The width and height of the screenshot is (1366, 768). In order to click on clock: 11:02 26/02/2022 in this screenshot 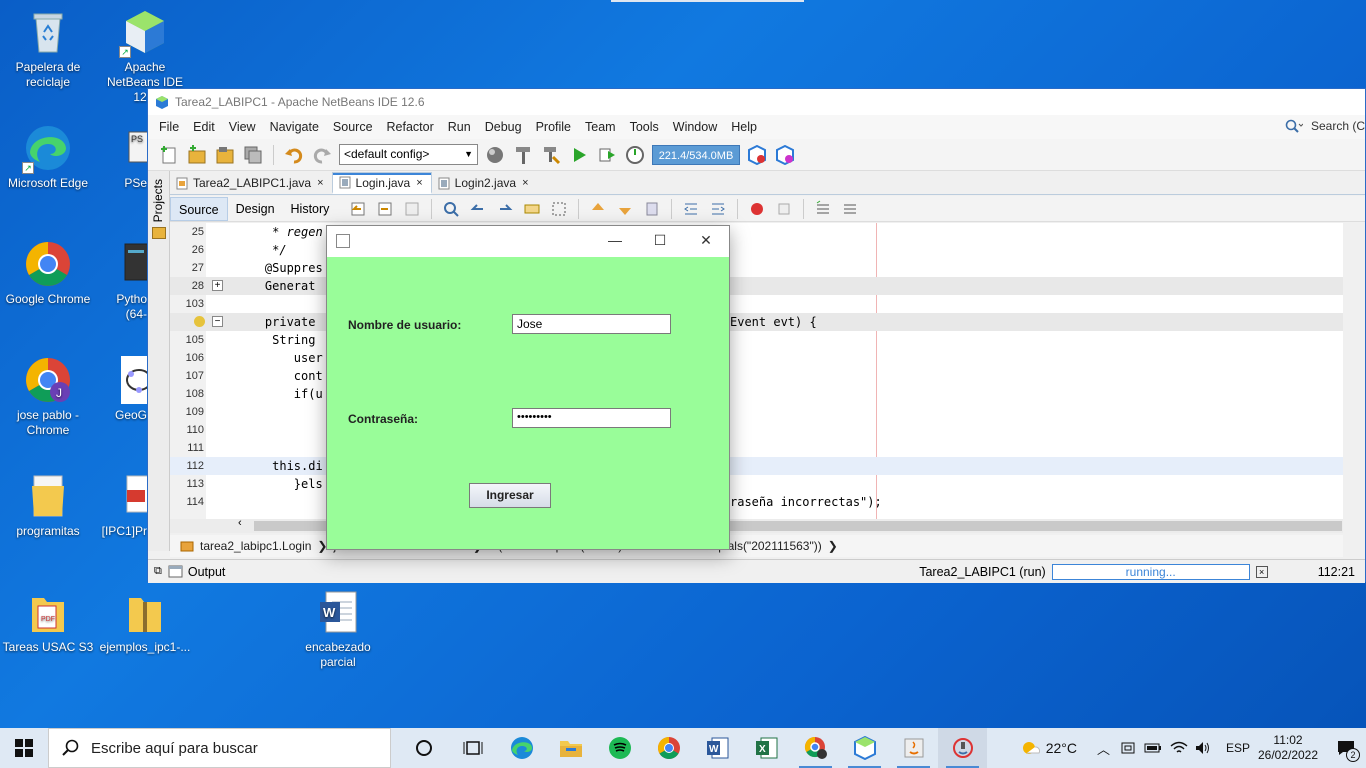, I will do `click(1288, 748)`.